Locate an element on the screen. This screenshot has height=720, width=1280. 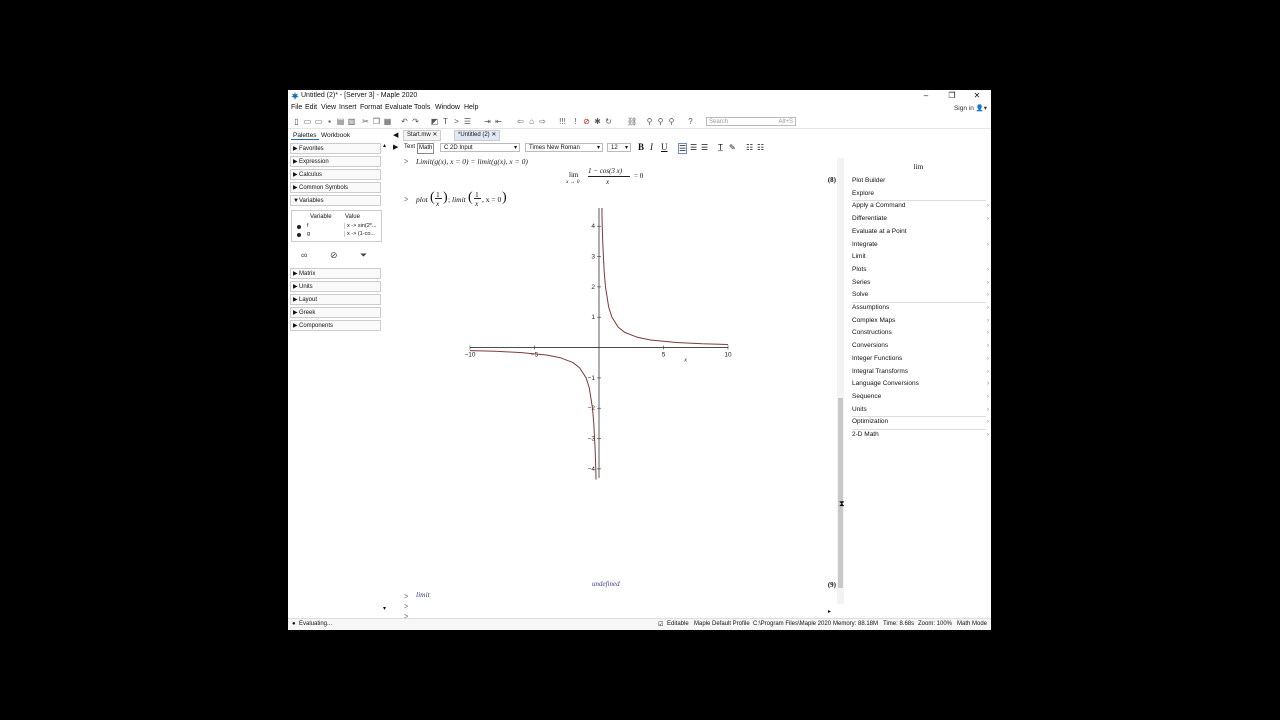
palette-greek: ▶Greek is located at coordinates (335, 312).